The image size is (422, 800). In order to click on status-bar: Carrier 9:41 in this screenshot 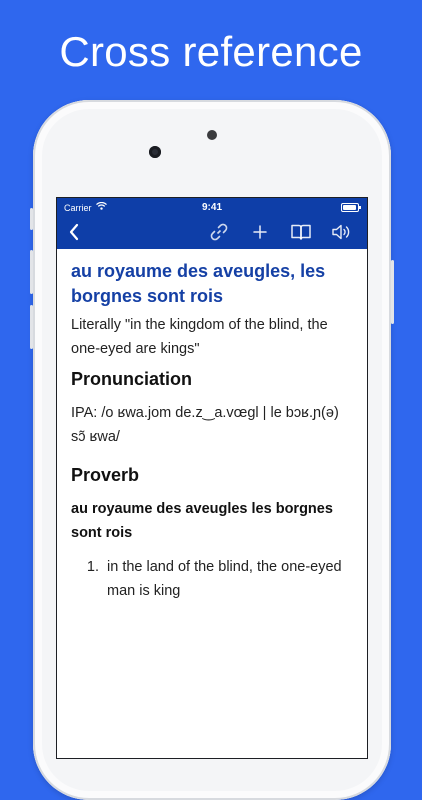, I will do `click(212, 208)`.